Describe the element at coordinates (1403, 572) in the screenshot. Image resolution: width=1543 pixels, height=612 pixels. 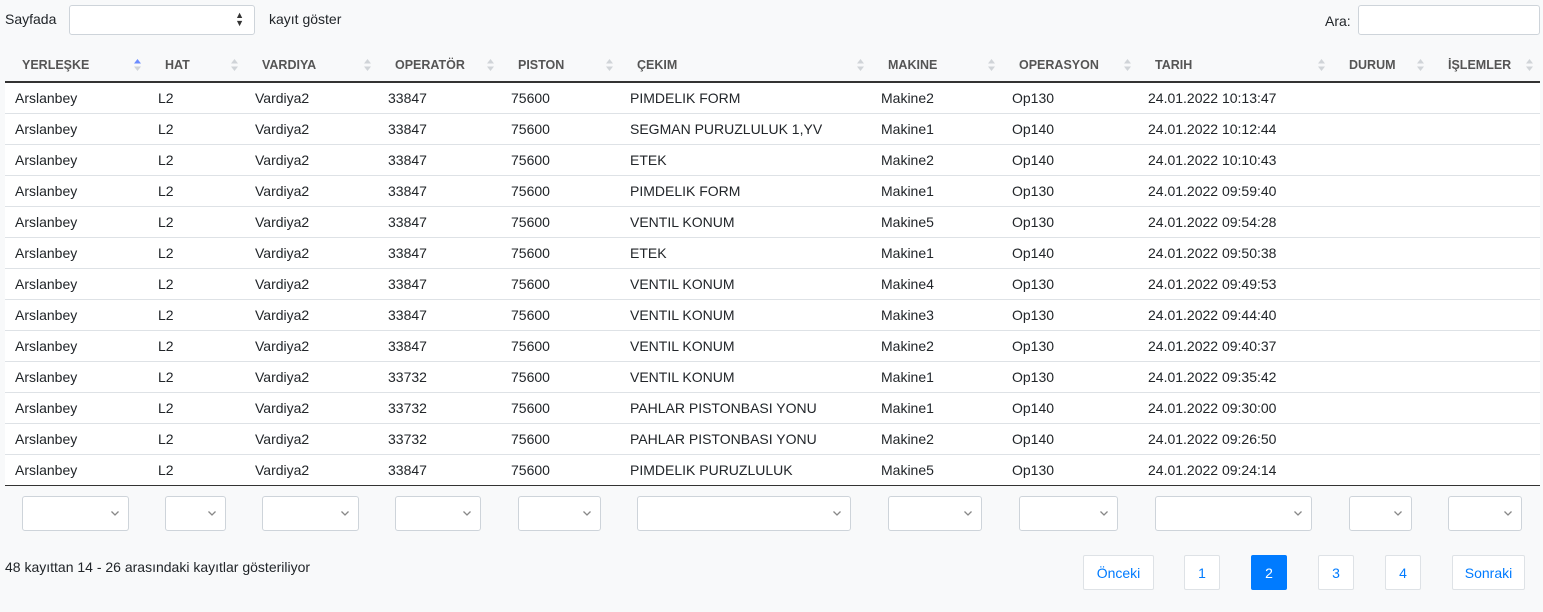
I see `page-button-4: 4` at that location.